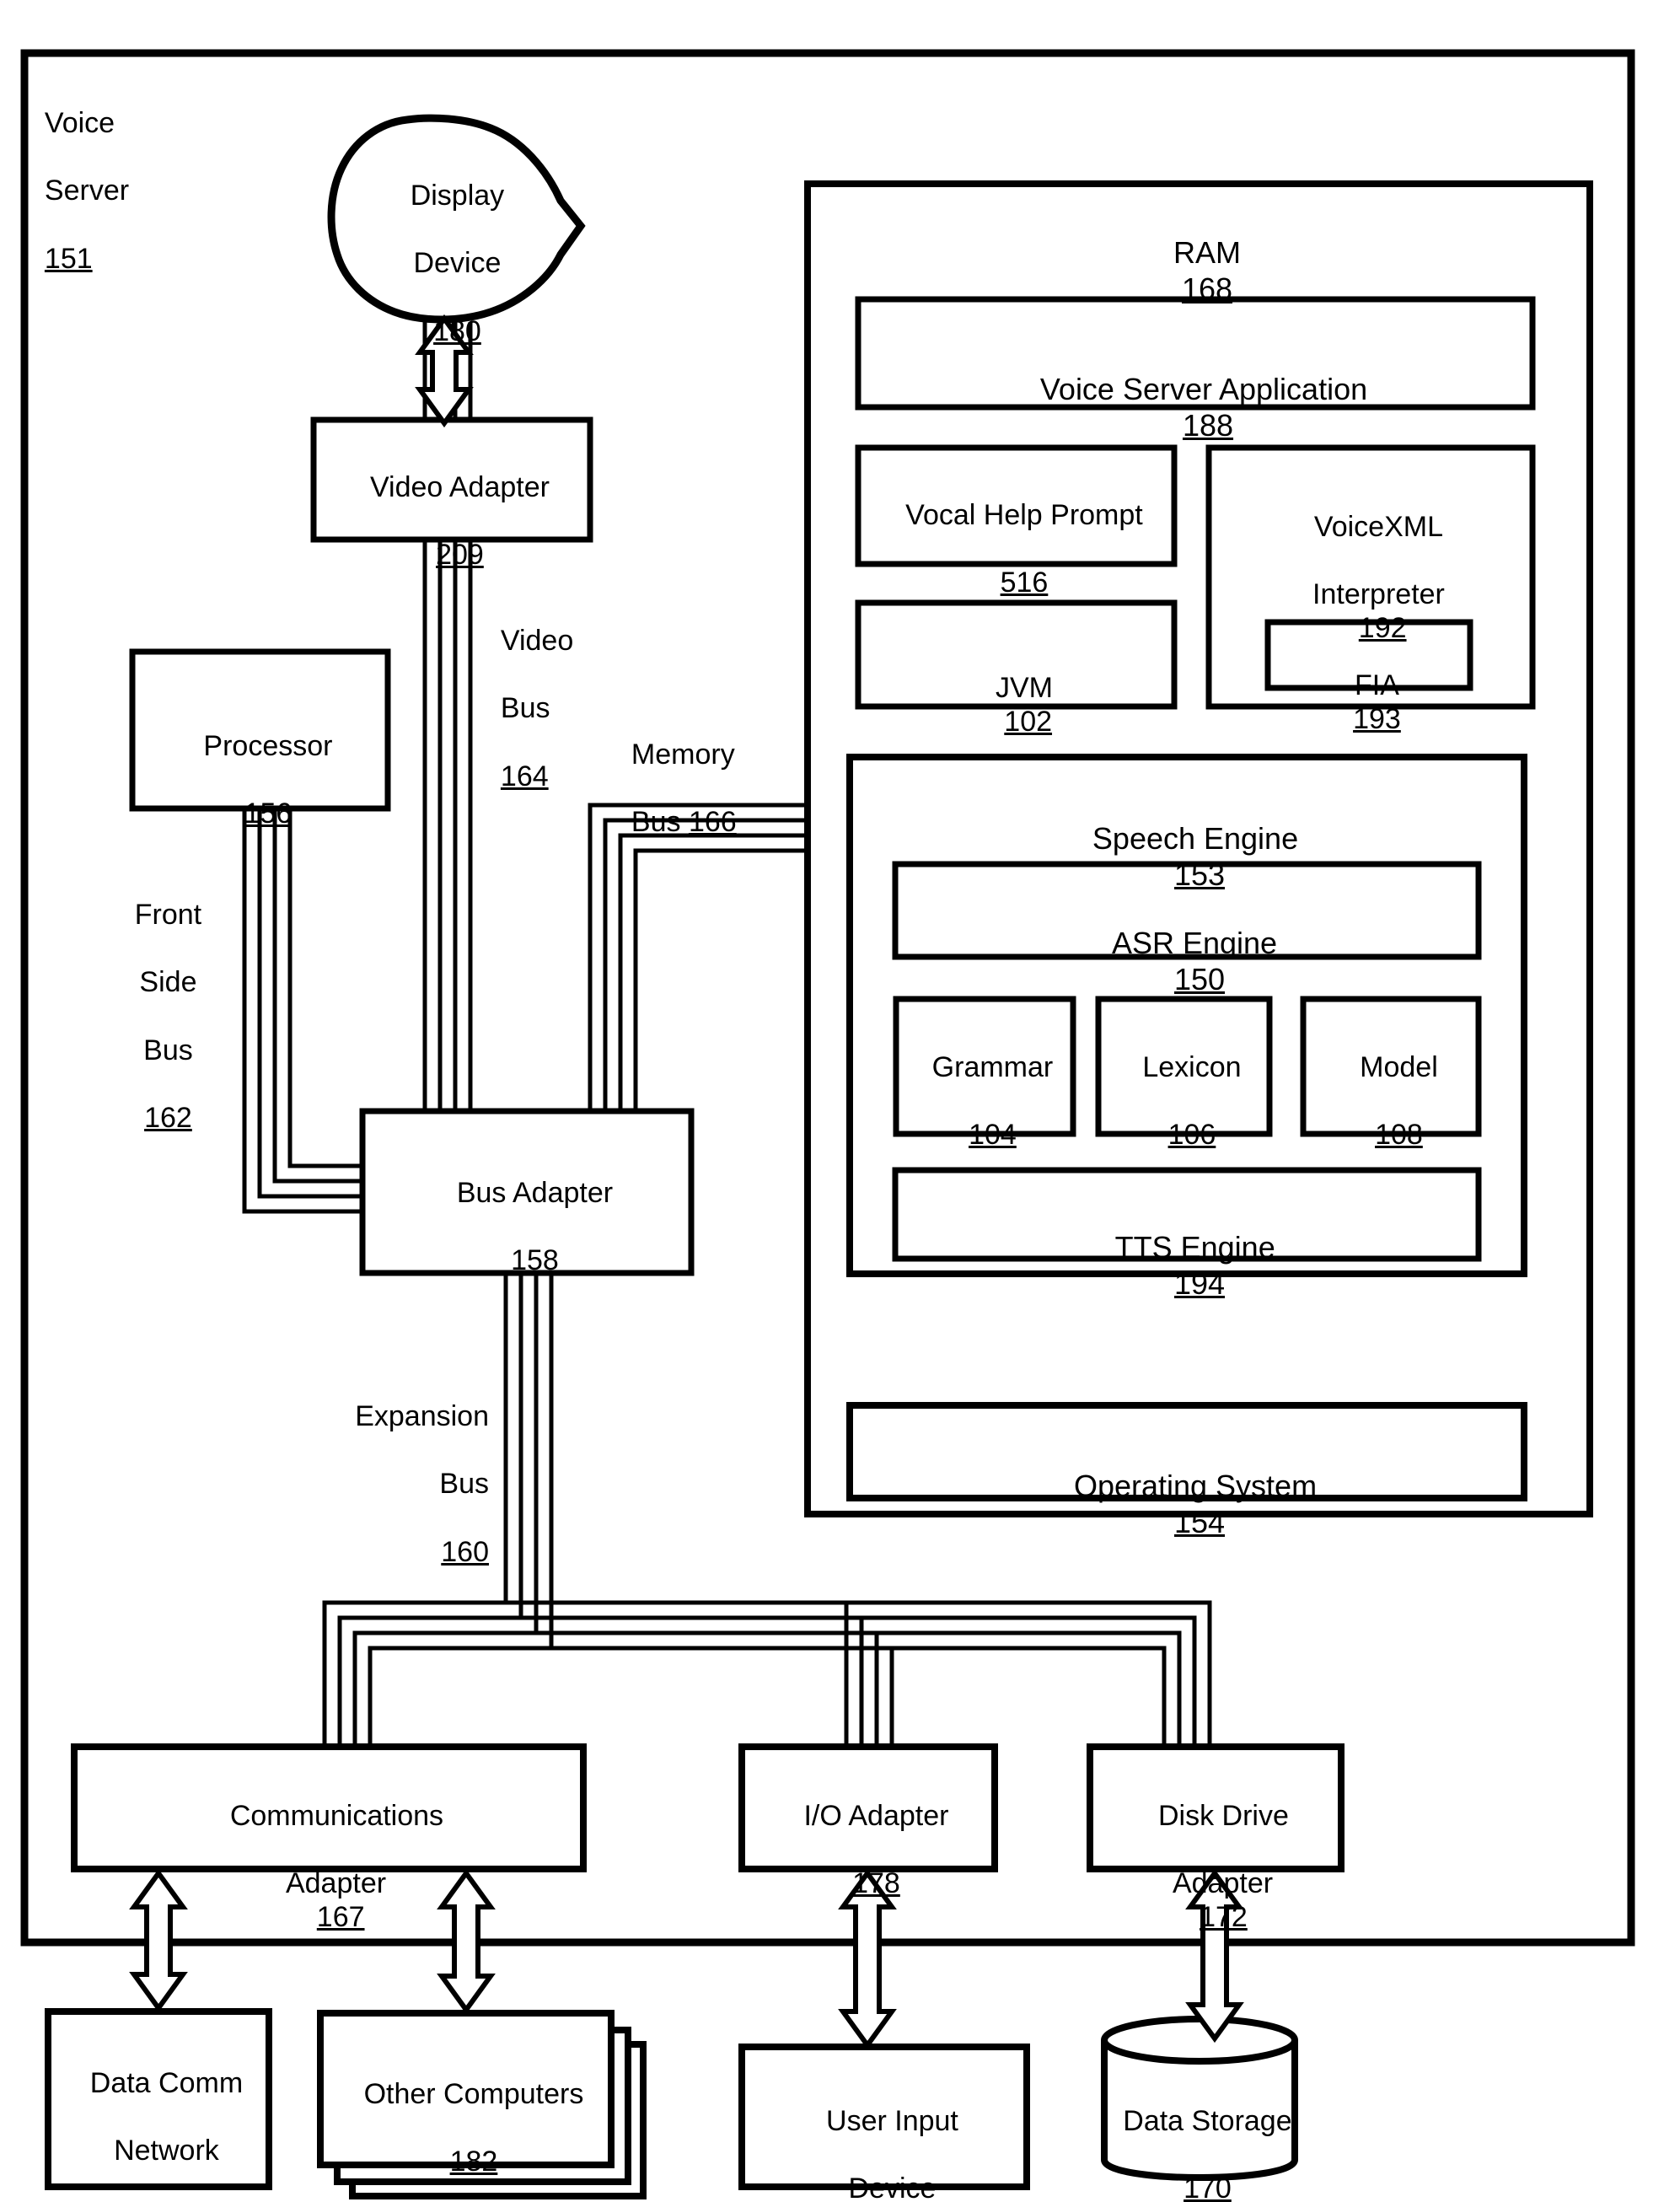 This screenshot has width=1680, height=2202. Describe the element at coordinates (473, 2128) in the screenshot. I see `other-computers-label: Other Computers 182` at that location.